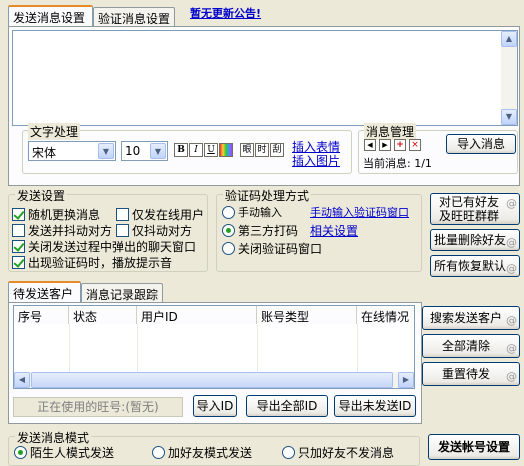 This screenshot has height=466, width=524. I want to click on effect-button-3: 刮, so click(277, 150).